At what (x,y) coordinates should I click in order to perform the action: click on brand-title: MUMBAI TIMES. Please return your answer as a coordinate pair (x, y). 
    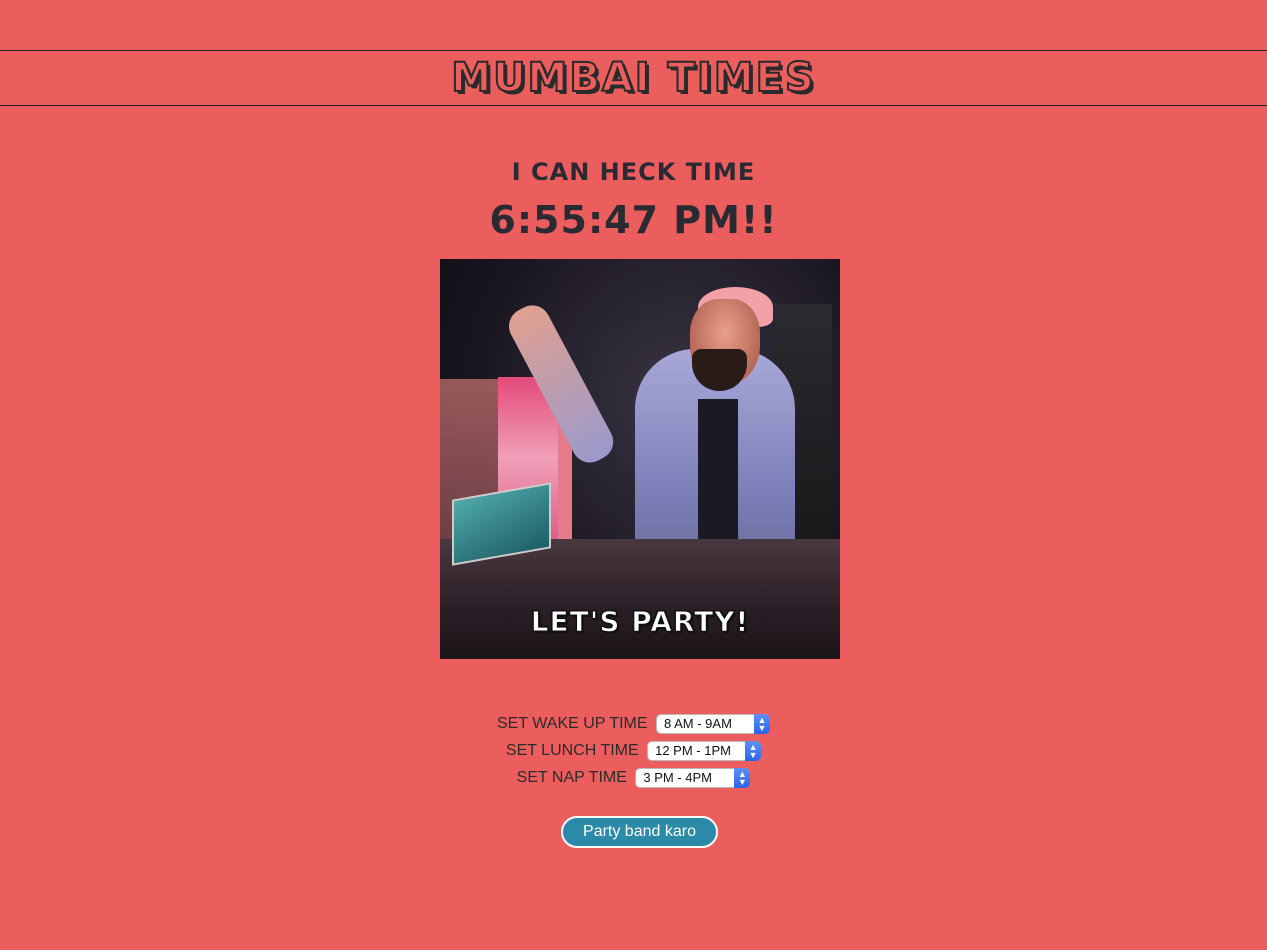
    Looking at the image, I should click on (633, 78).